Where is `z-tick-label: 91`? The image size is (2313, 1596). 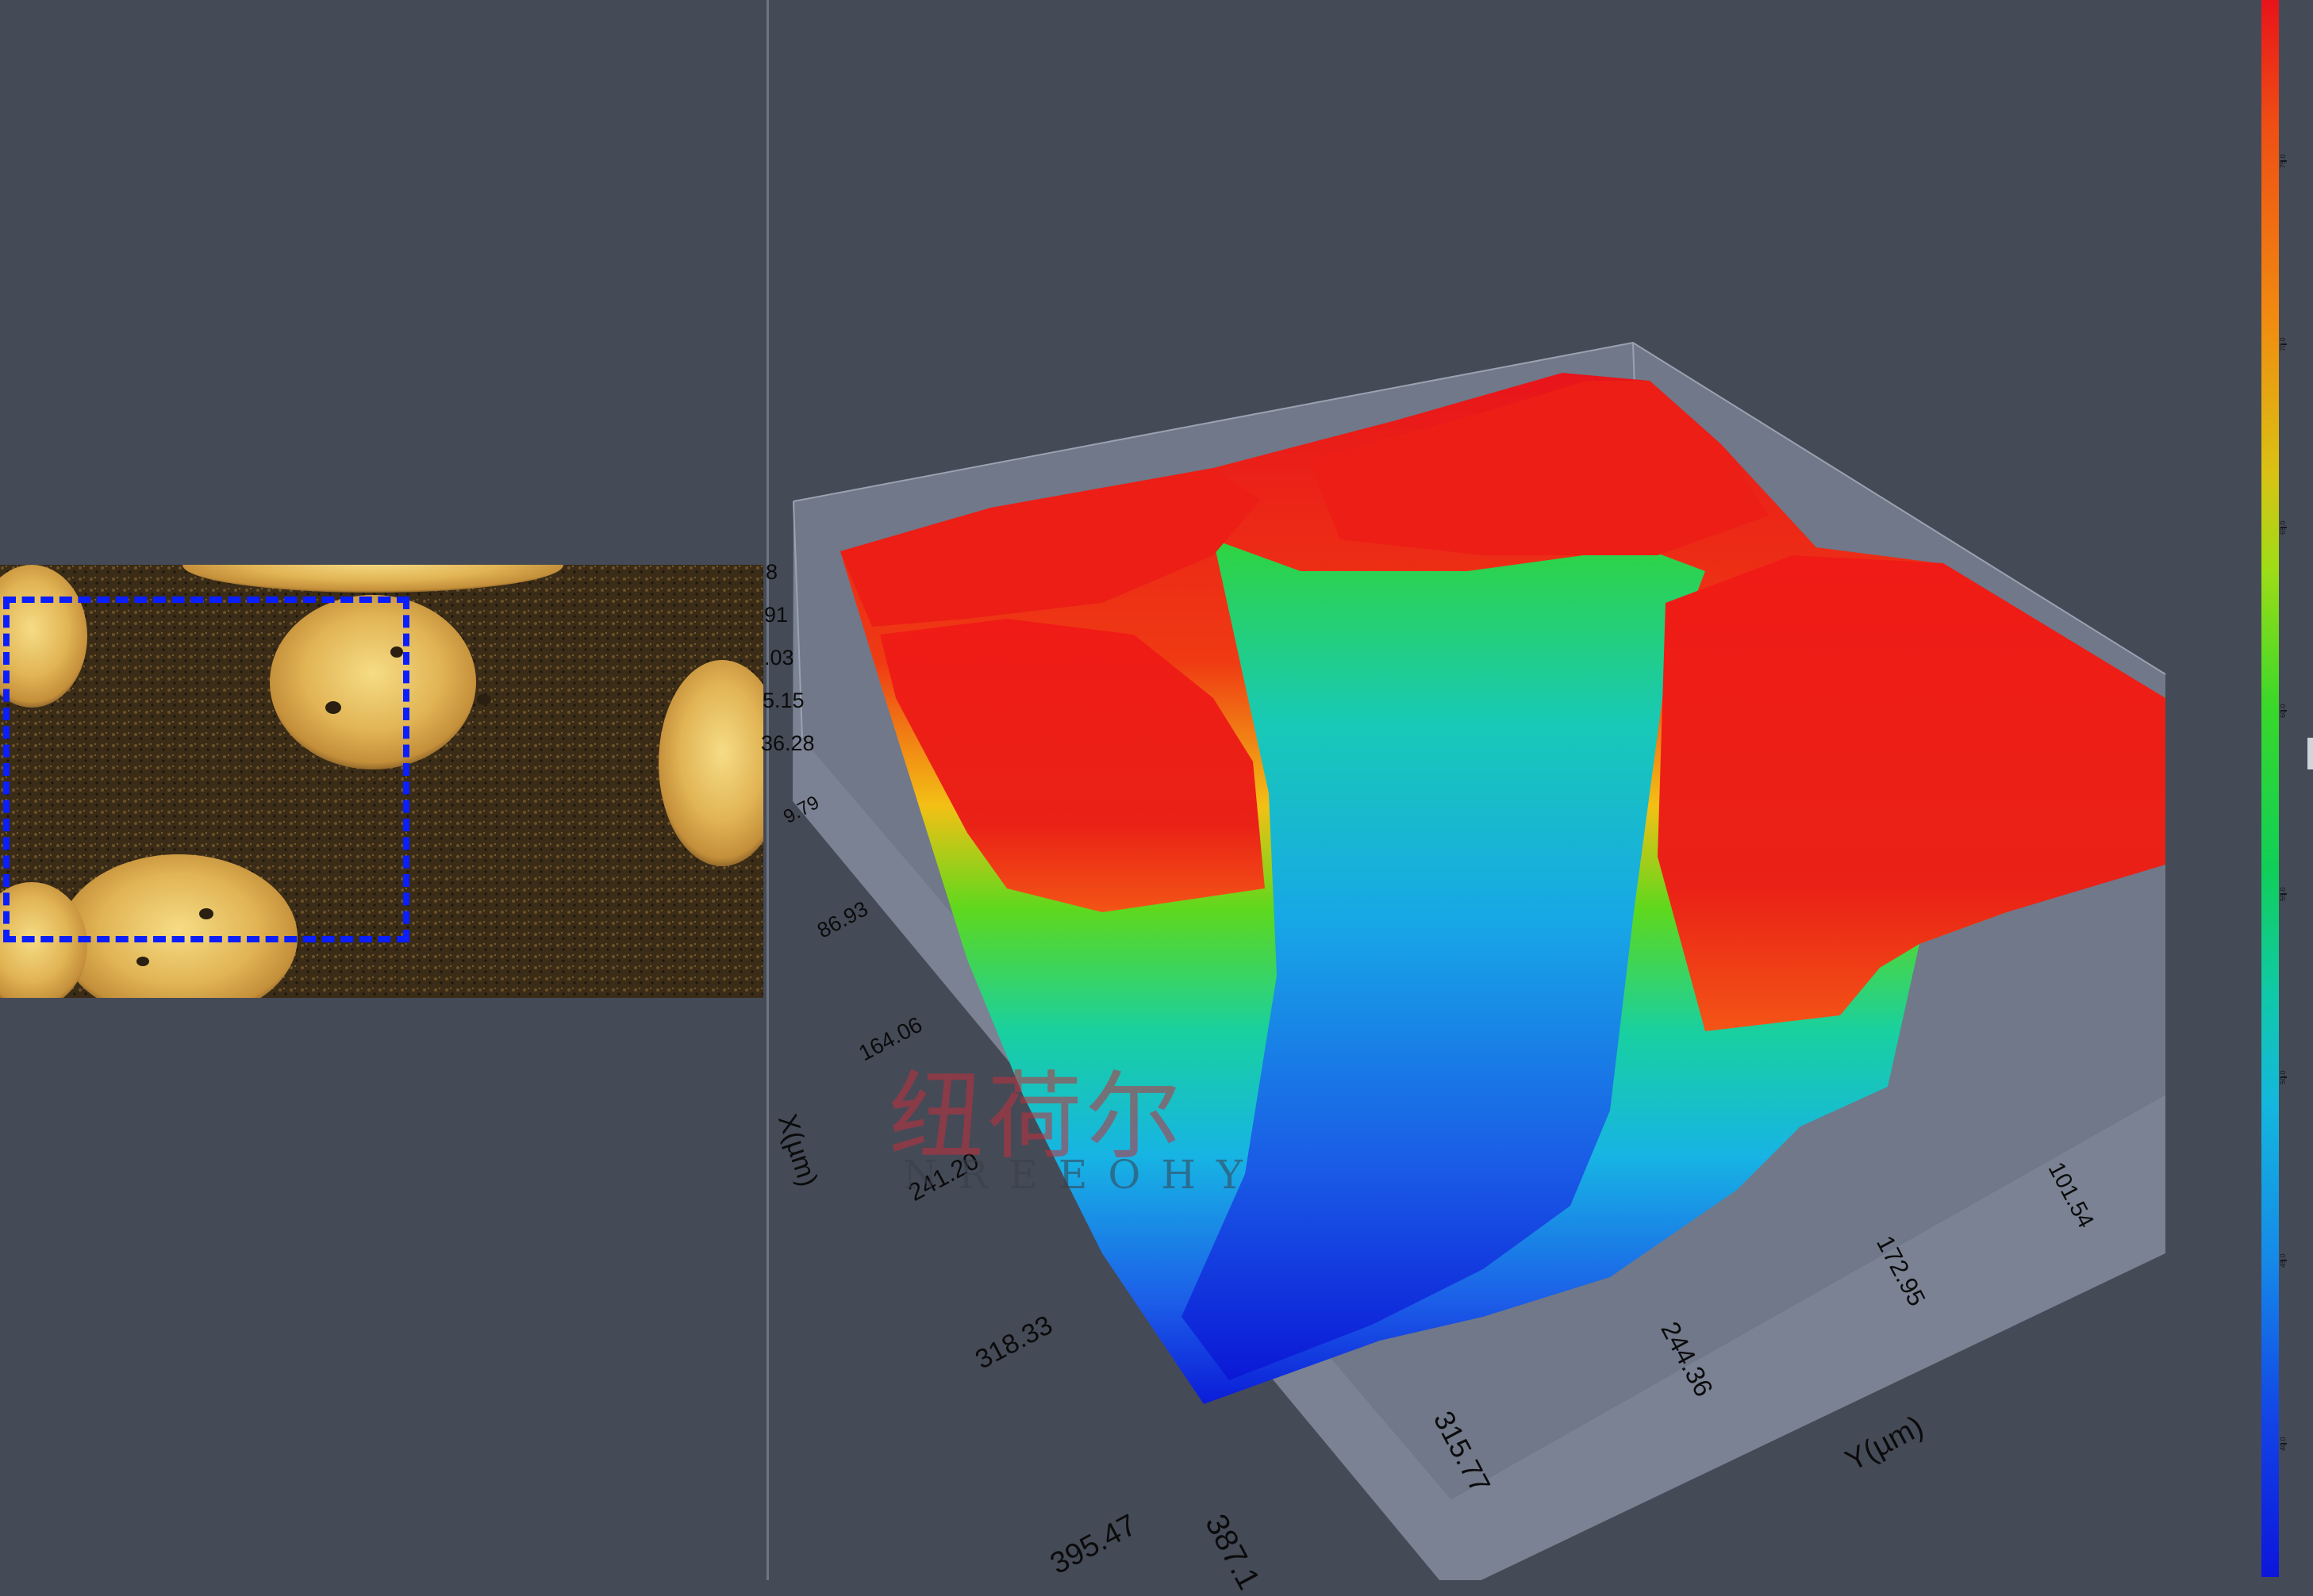
z-tick-label: 91 is located at coordinates (776, 615).